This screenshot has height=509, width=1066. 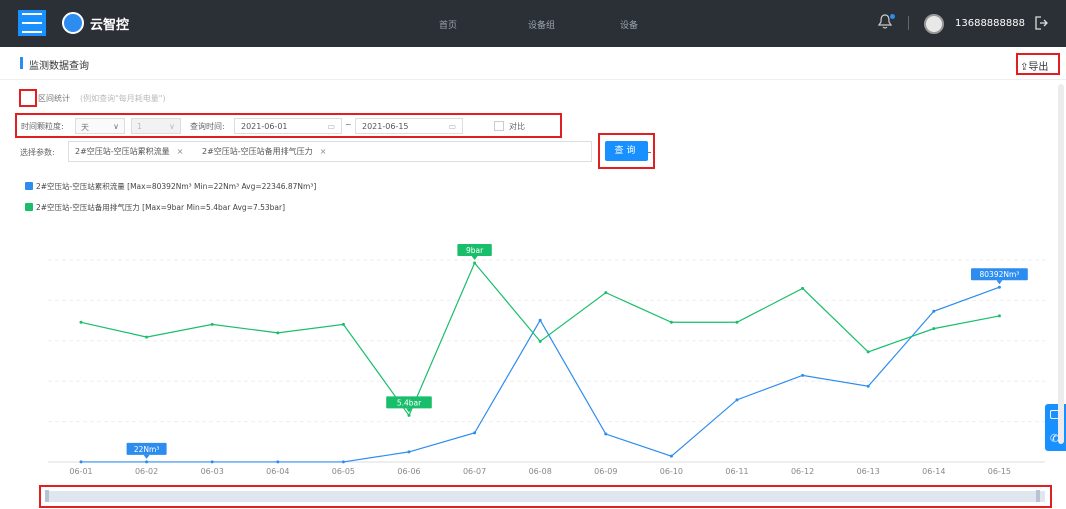 What do you see at coordinates (408, 471) in the screenshot?
I see `x-tick-label: 06-06` at bounding box center [408, 471].